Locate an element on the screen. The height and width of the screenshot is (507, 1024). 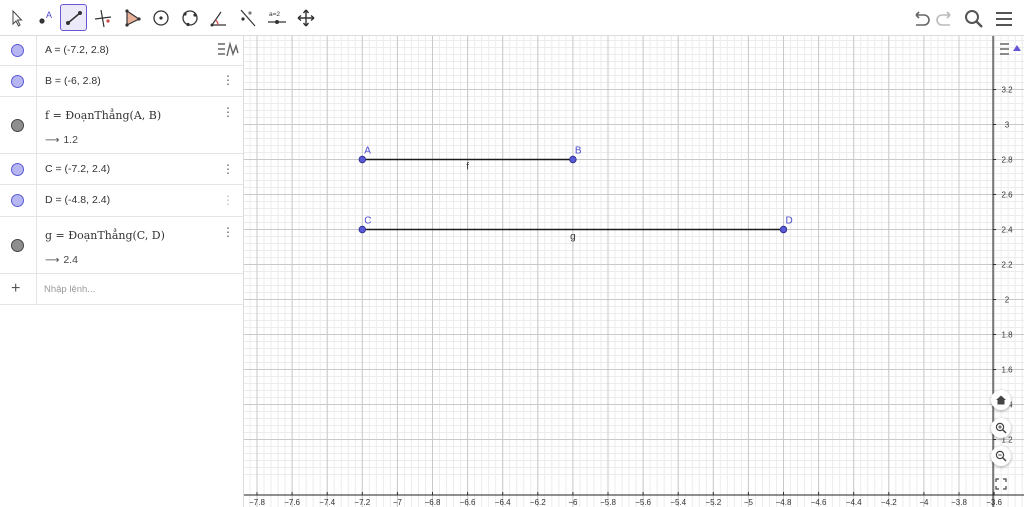
x-tick-label: −7.8 is located at coordinates (257, 502).